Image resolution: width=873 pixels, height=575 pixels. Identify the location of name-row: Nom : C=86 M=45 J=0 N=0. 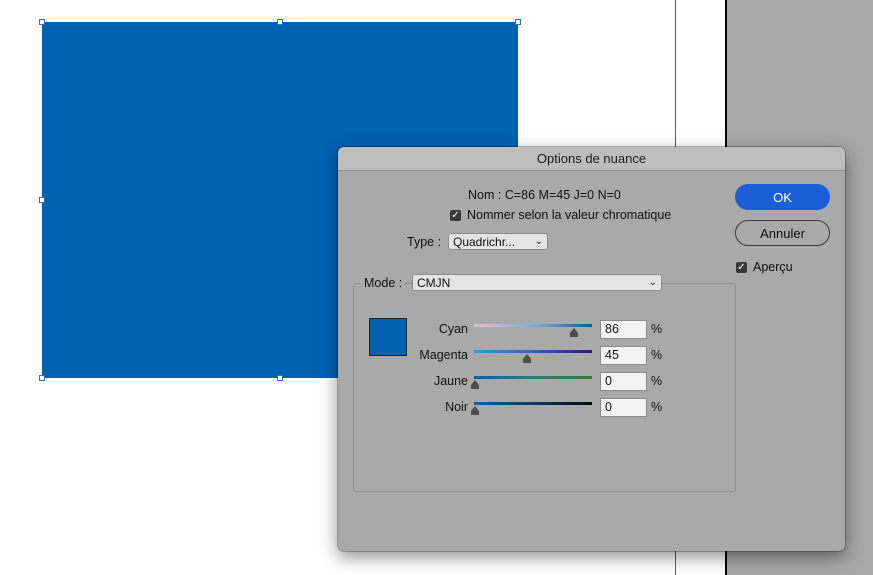
(544, 195).